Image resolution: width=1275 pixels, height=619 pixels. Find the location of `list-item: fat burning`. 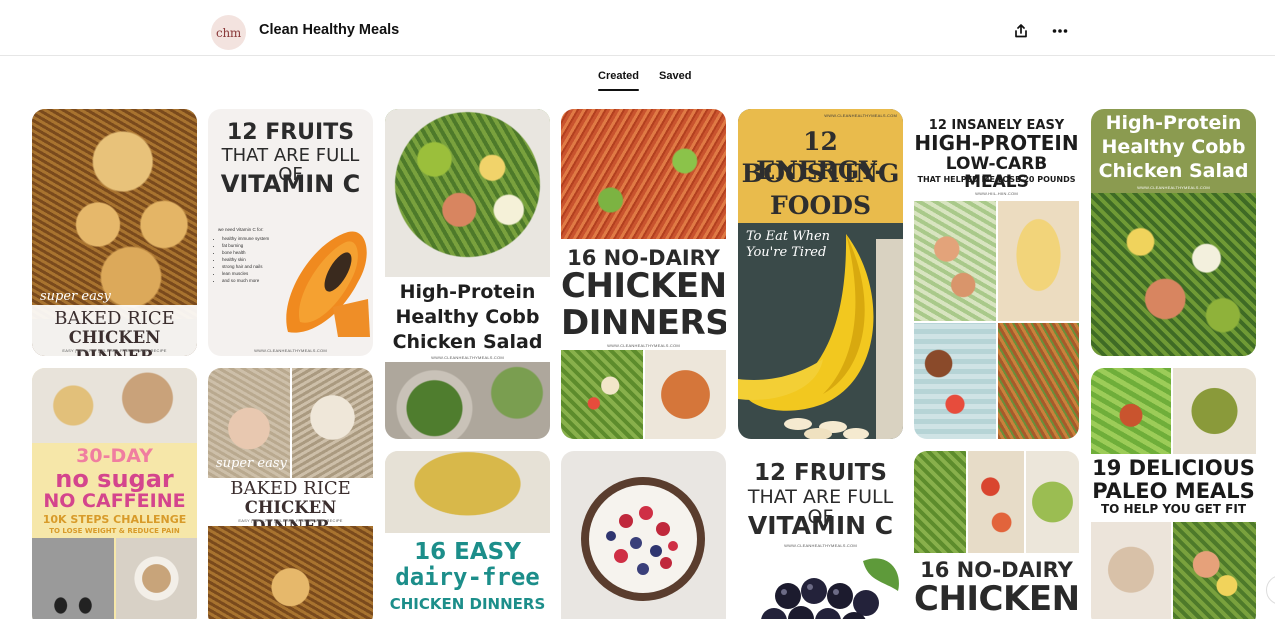

list-item: fat burning is located at coordinates (245, 245).